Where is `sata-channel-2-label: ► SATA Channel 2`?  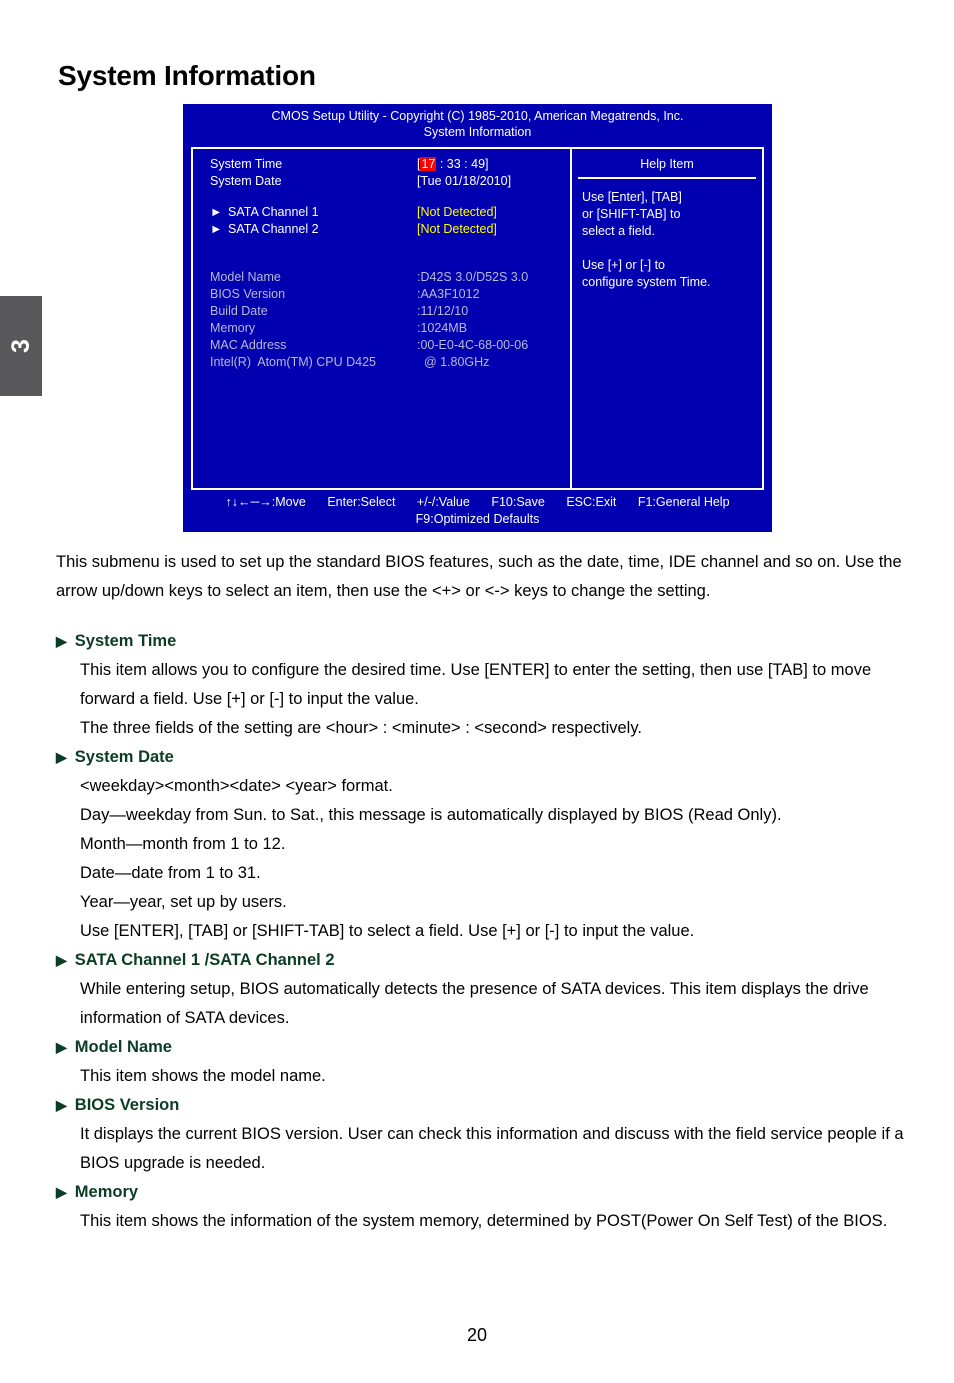
sata-channel-2-label: ► SATA Channel 2 is located at coordinates (313, 229).